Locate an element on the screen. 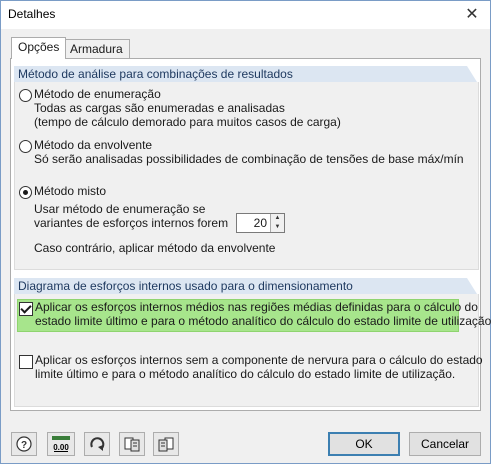  stepper-buttons: ▲ ▼ is located at coordinates (277, 223).